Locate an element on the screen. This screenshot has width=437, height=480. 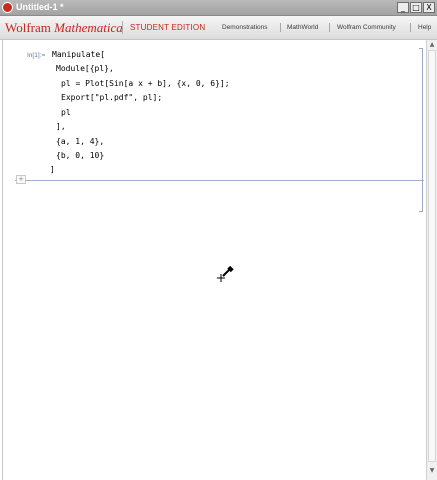
link-demonstrations: Demonstrations is located at coordinates (245, 27).